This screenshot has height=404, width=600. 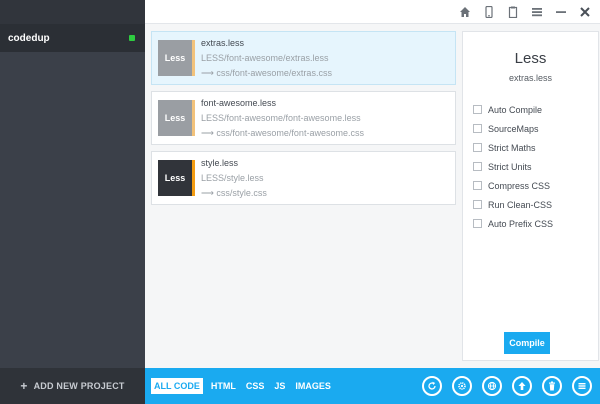 I want to click on clipboard-icon, so click(x=513, y=12).